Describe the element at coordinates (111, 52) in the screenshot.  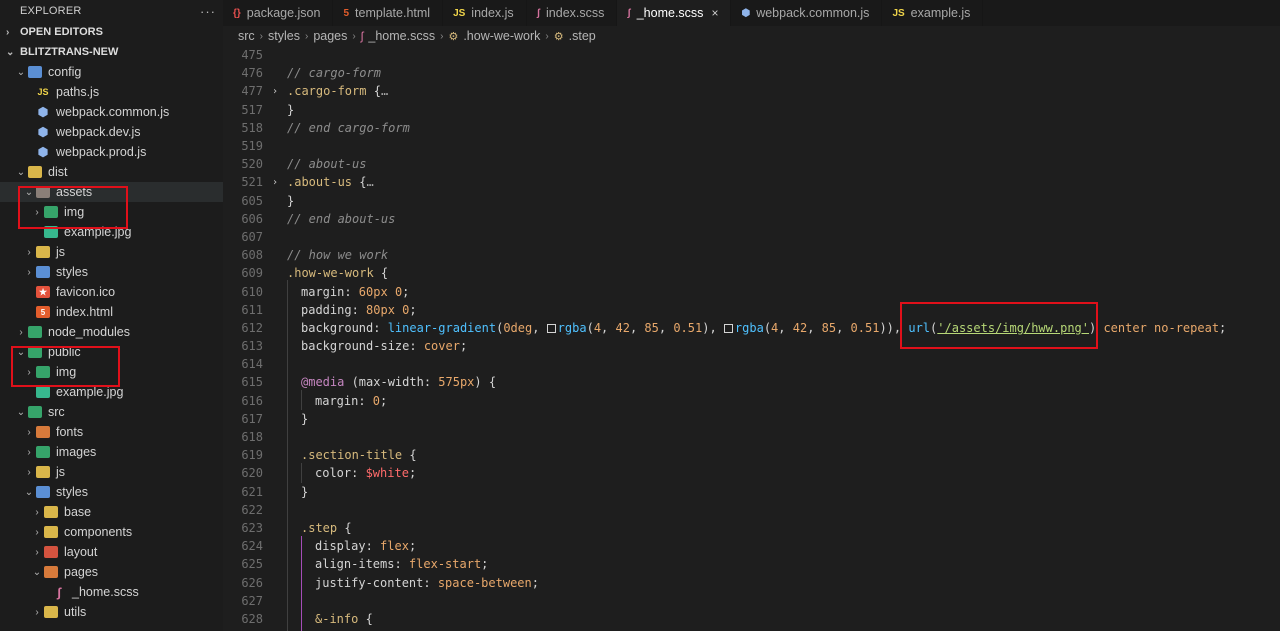
I see `project-section: ⌄ BLITZTRANS-NEW` at that location.